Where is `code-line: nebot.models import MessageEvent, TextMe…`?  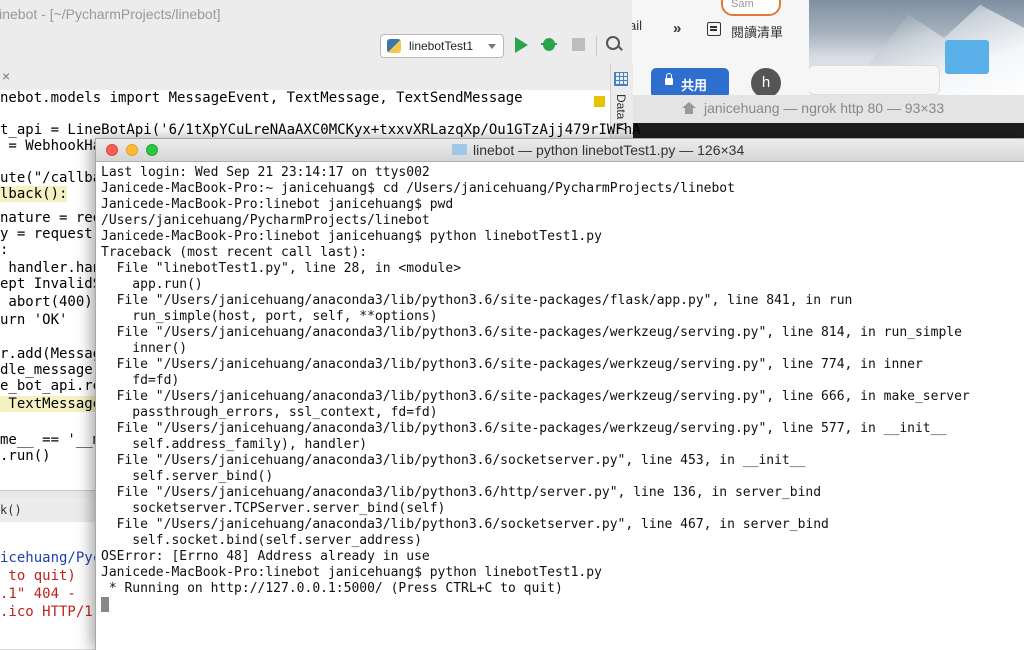
code-line: nebot.models import MessageEvent, TextMe… is located at coordinates (261, 98).